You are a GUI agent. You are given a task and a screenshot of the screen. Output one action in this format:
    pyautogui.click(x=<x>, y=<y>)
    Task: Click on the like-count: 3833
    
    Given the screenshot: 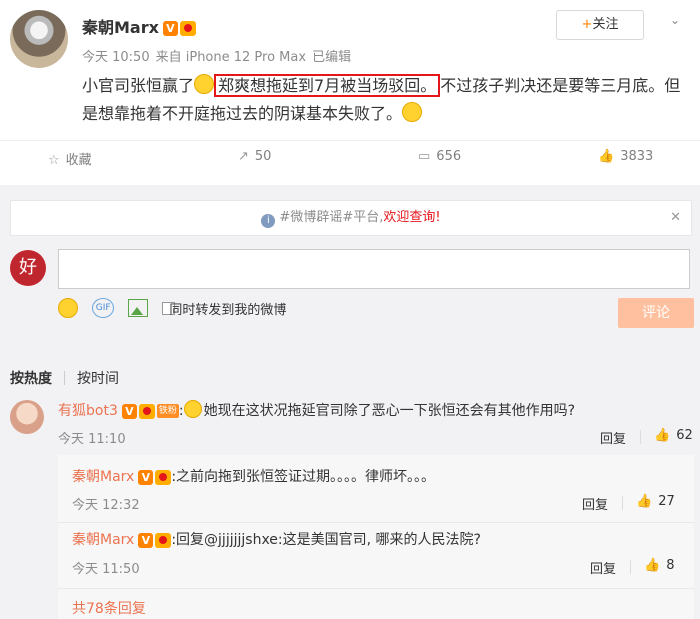 What is the action you would take?
    pyautogui.click(x=637, y=156)
    